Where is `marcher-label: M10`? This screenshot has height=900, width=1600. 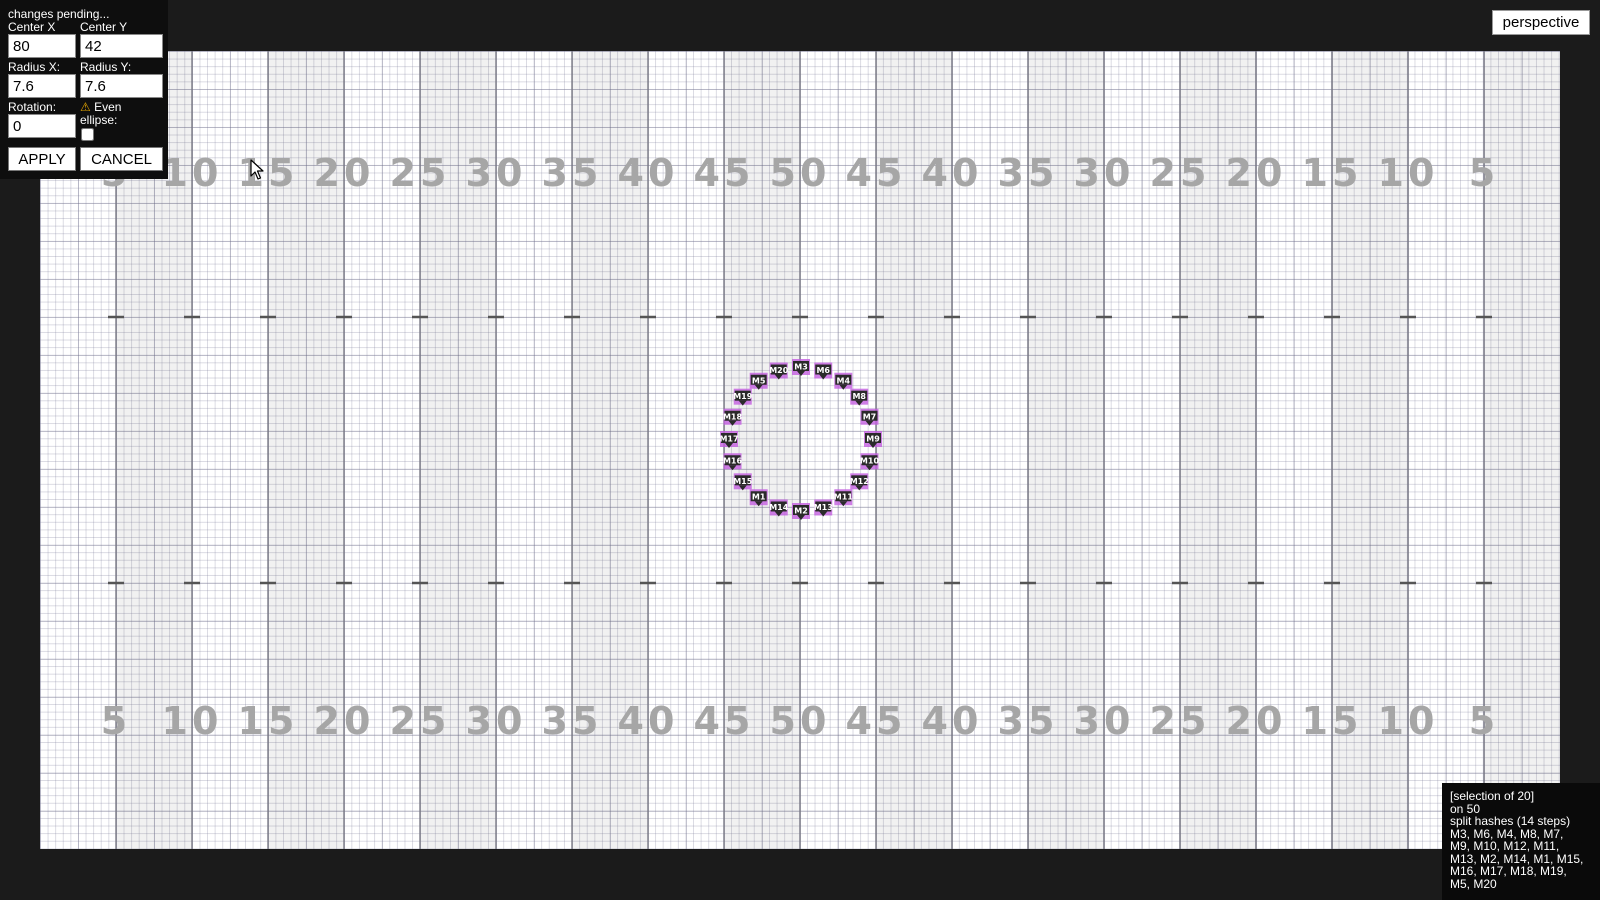 marcher-label: M10 is located at coordinates (870, 461).